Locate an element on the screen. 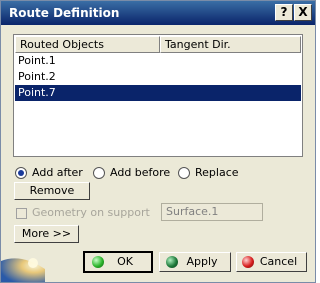 The height and width of the screenshot is (283, 320). ok-label: OK is located at coordinates (125, 261).